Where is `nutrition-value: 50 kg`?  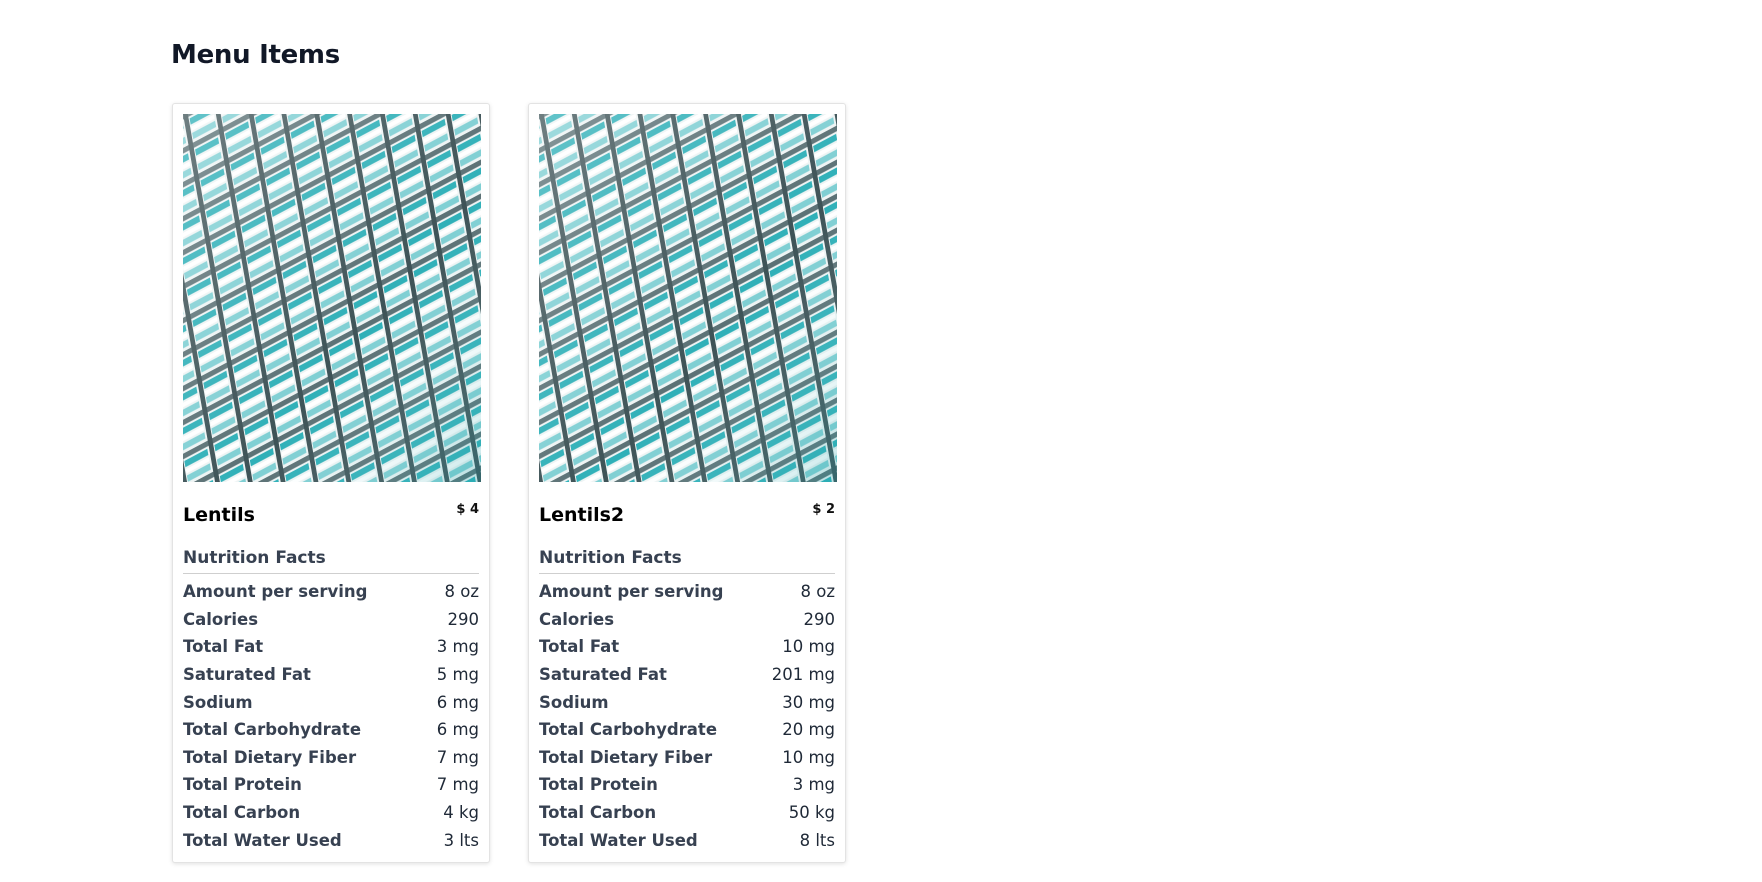
nutrition-value: 50 kg is located at coordinates (811, 813).